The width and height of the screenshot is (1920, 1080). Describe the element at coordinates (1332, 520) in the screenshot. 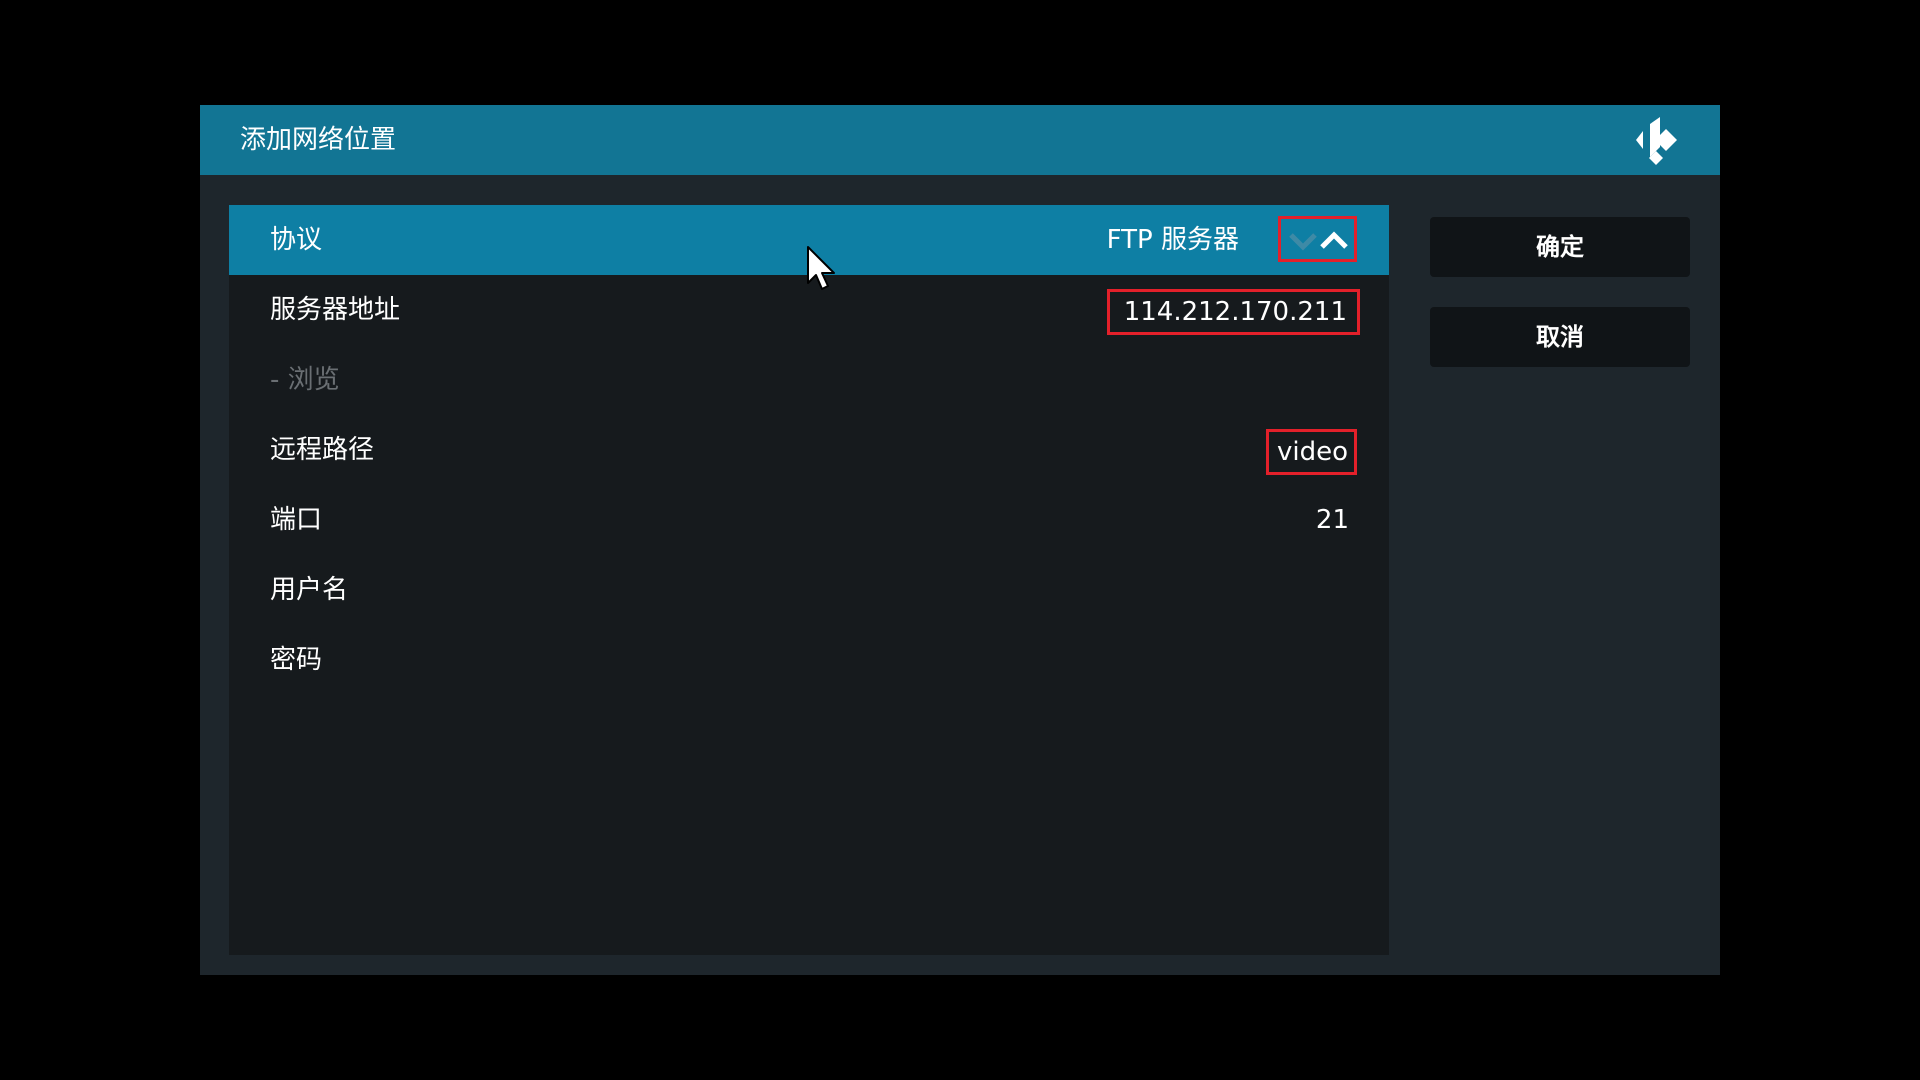

I see `port-value: 21` at that location.